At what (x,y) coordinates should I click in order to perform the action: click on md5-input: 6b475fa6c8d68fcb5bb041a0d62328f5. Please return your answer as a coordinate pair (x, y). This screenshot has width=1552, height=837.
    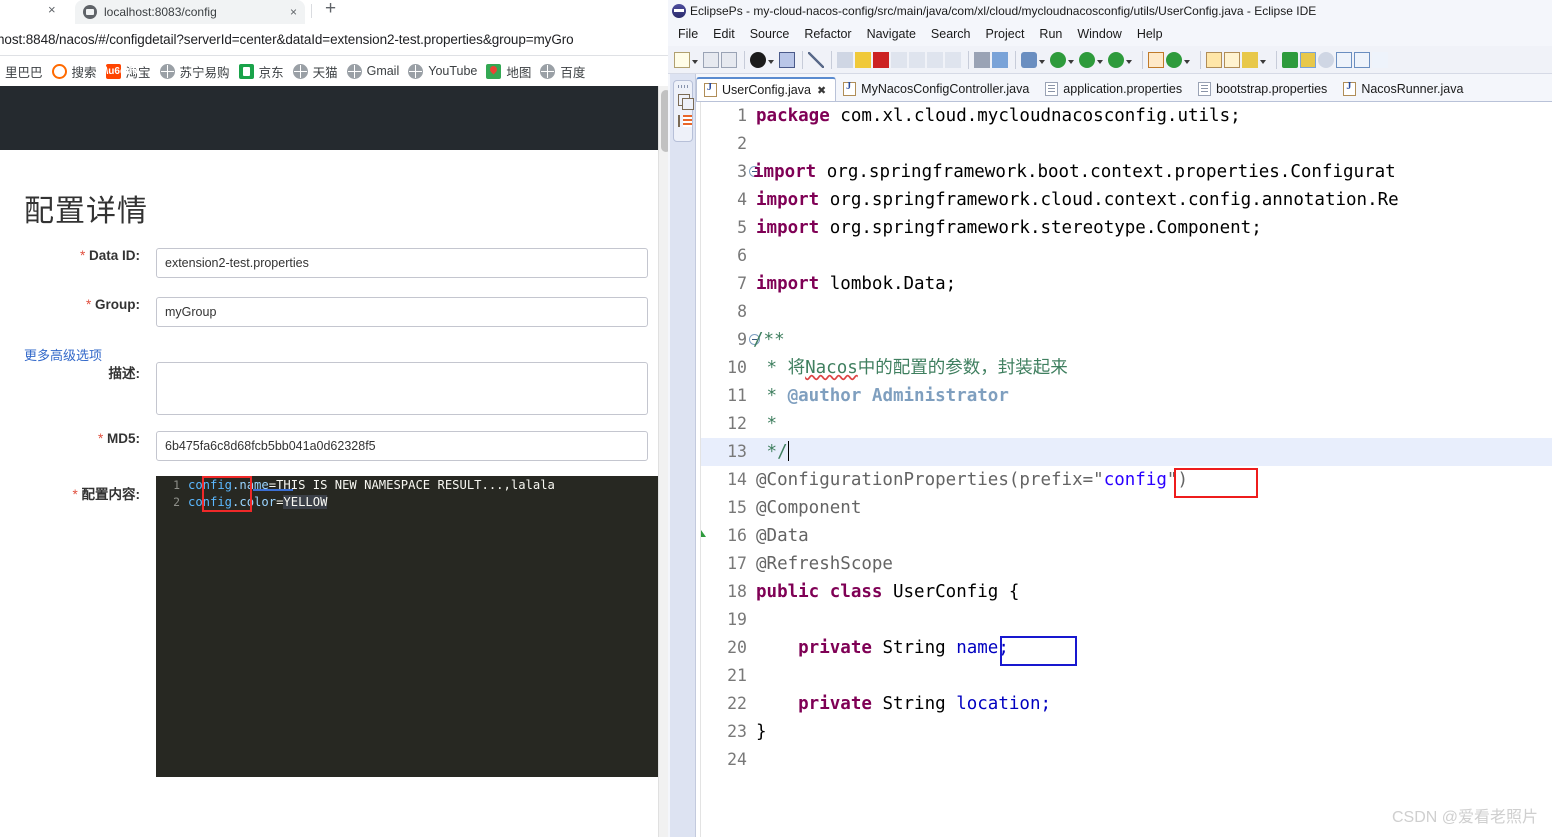
    Looking at the image, I should click on (402, 446).